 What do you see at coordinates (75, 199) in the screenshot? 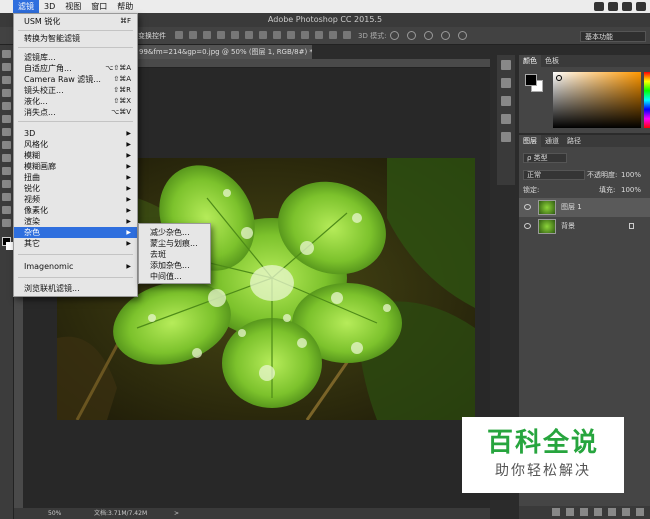
I see `menu-item-video: 视频 ▶` at bounding box center [75, 199].